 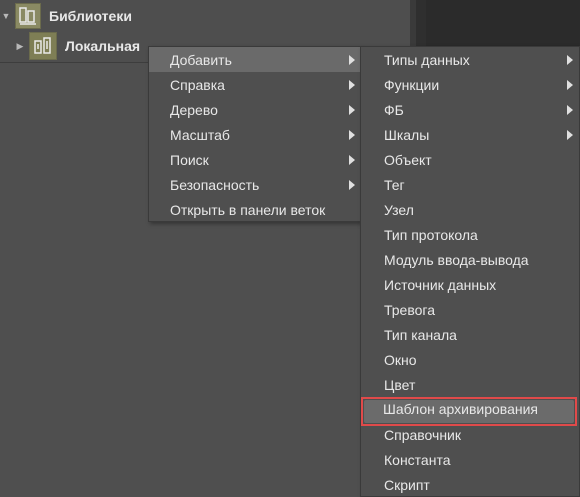 What do you see at coordinates (470, 484) in the screenshot?
I see `menu-item-script: Скрипт` at bounding box center [470, 484].